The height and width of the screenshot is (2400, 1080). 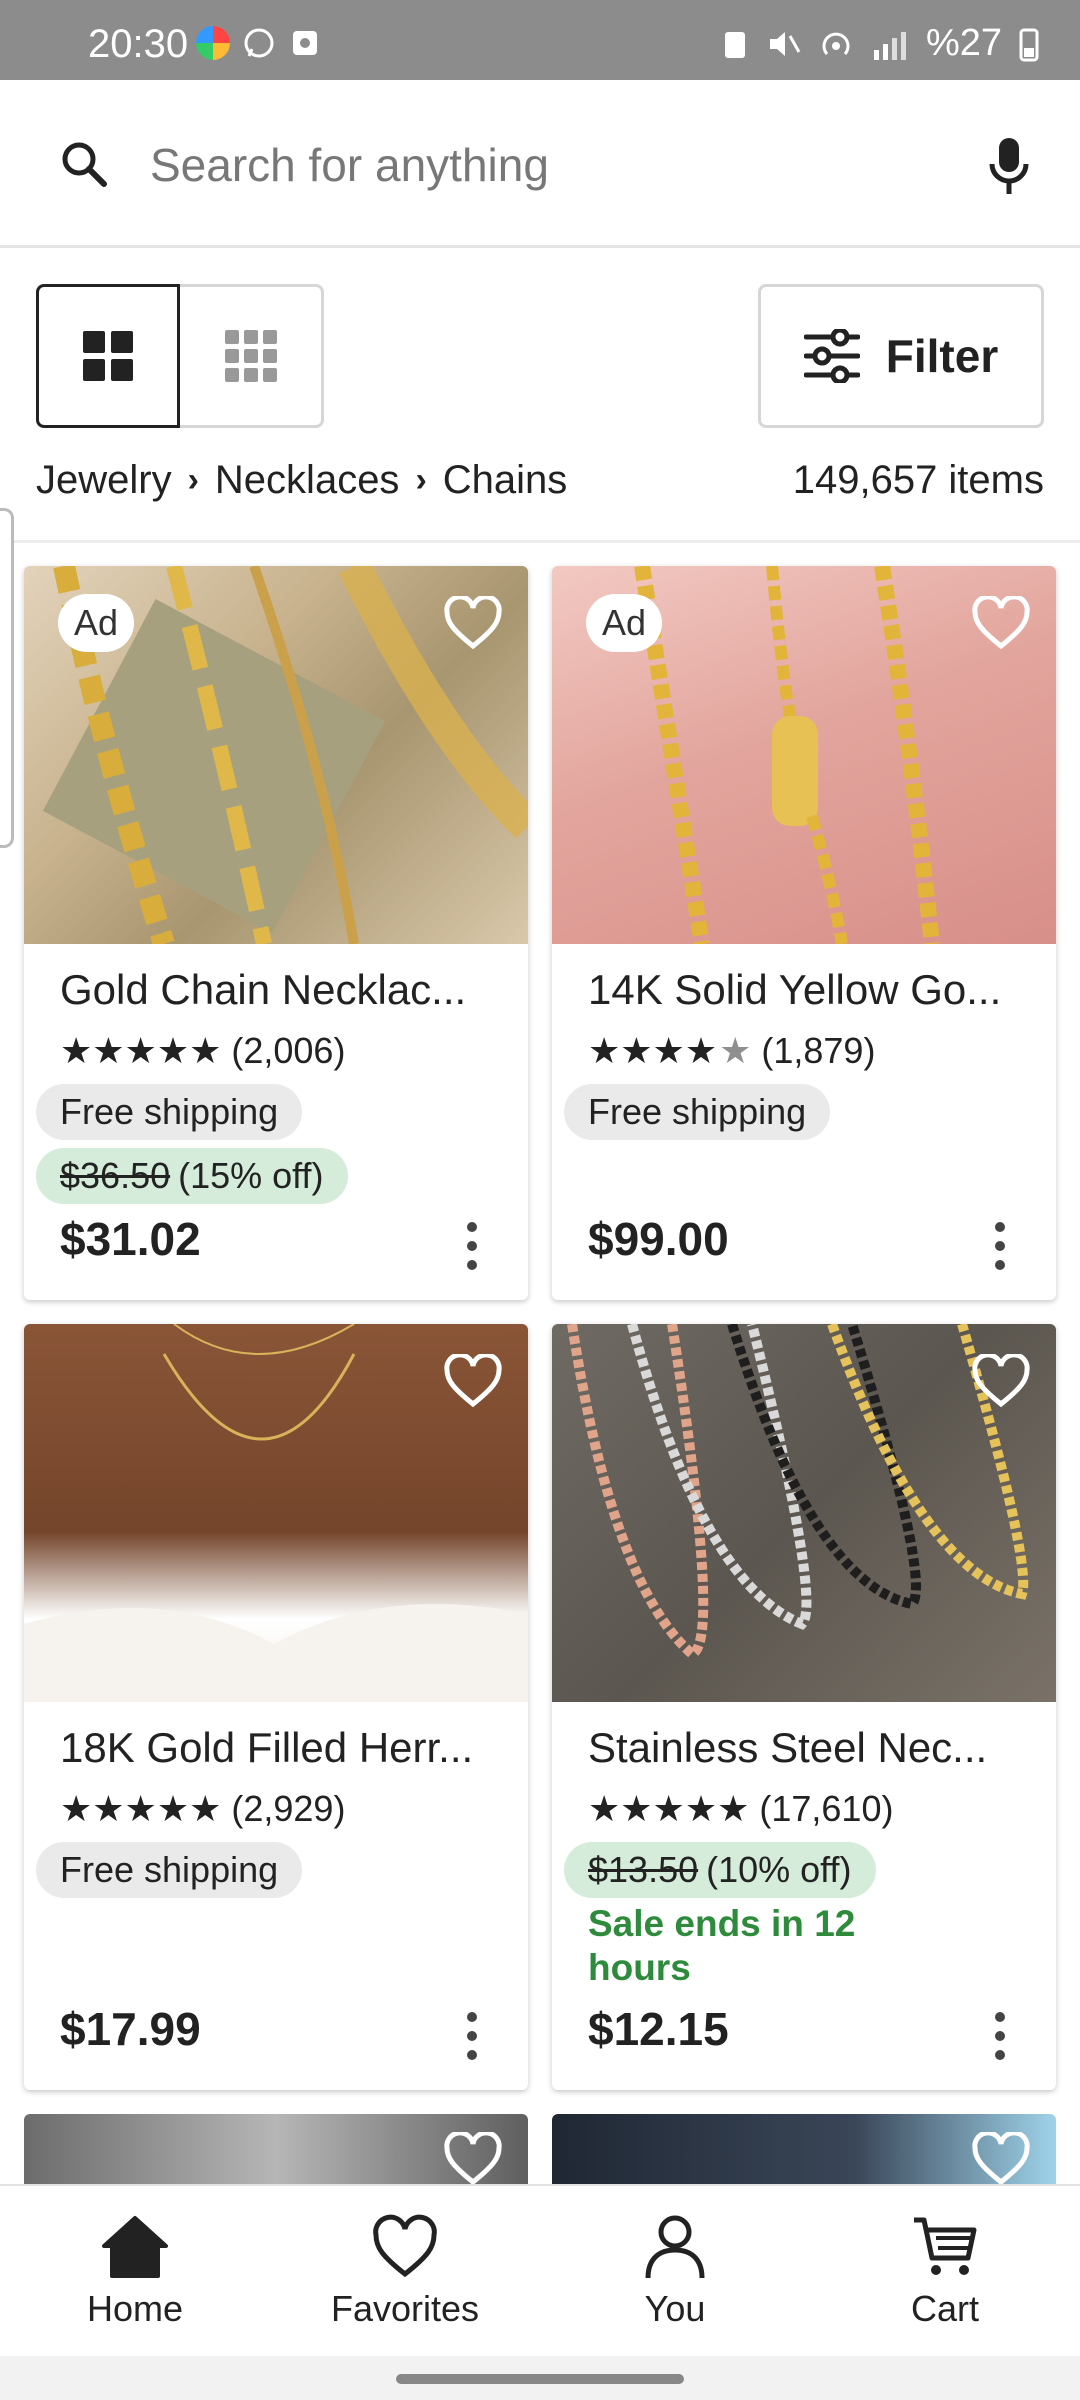 I want to click on review-count: (2,929), so click(x=288, y=1808).